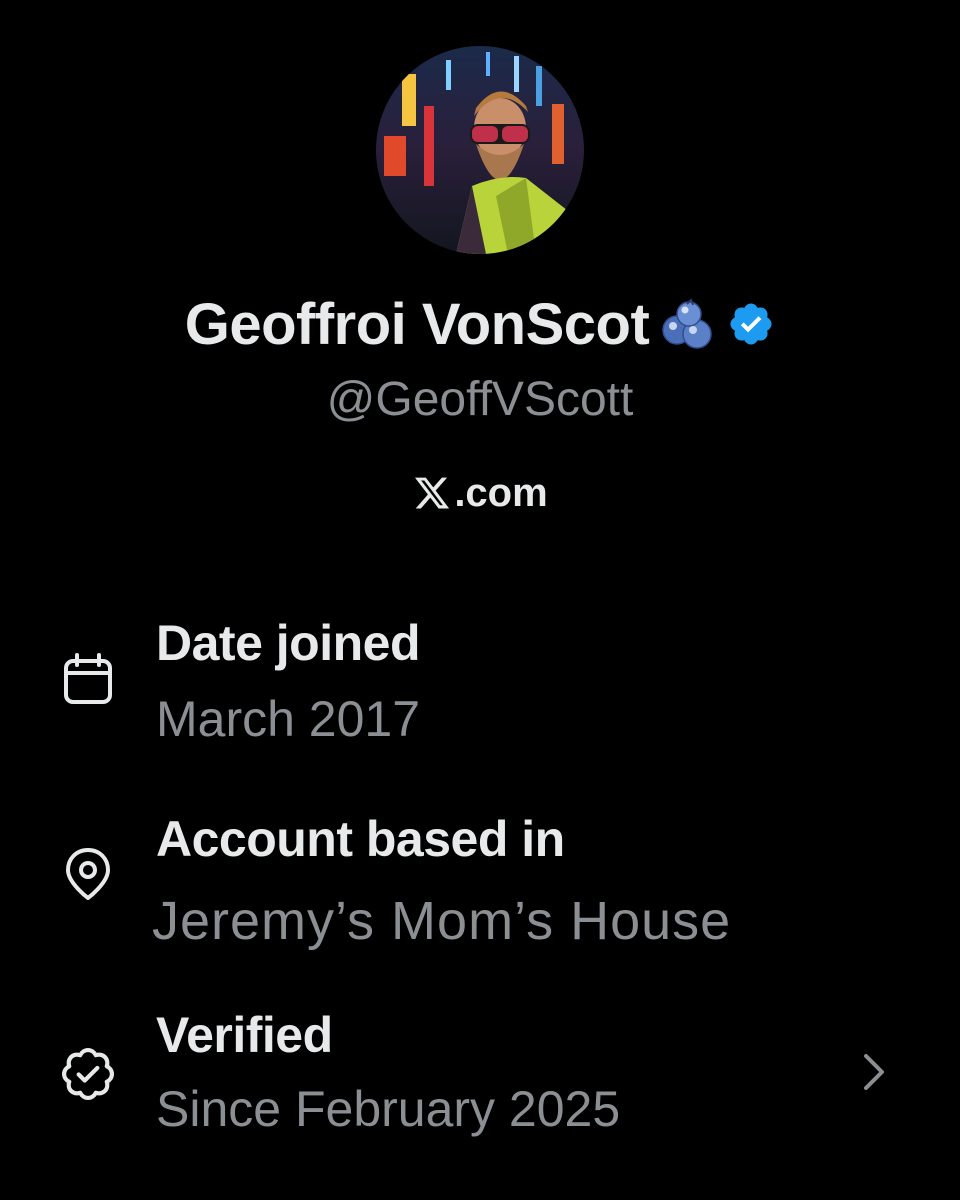  What do you see at coordinates (442, 921) in the screenshot?
I see `account-based-in-value: Jeremy’s Mom’s House` at bounding box center [442, 921].